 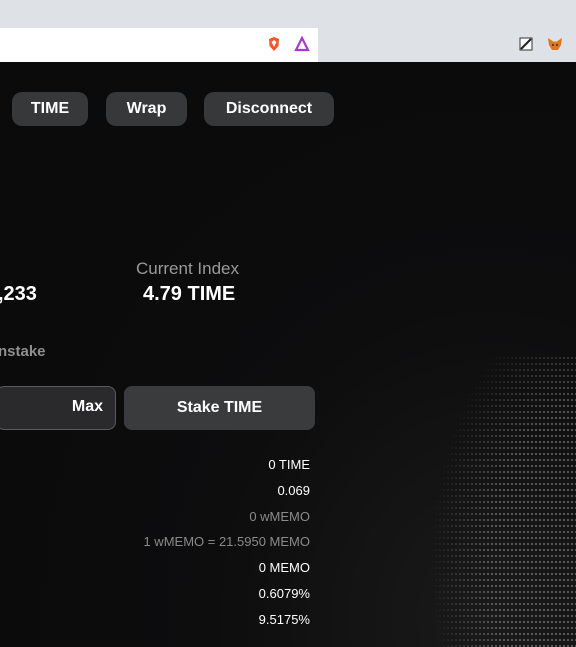 What do you see at coordinates (555, 44) in the screenshot?
I see `metamask-fox-icon` at bounding box center [555, 44].